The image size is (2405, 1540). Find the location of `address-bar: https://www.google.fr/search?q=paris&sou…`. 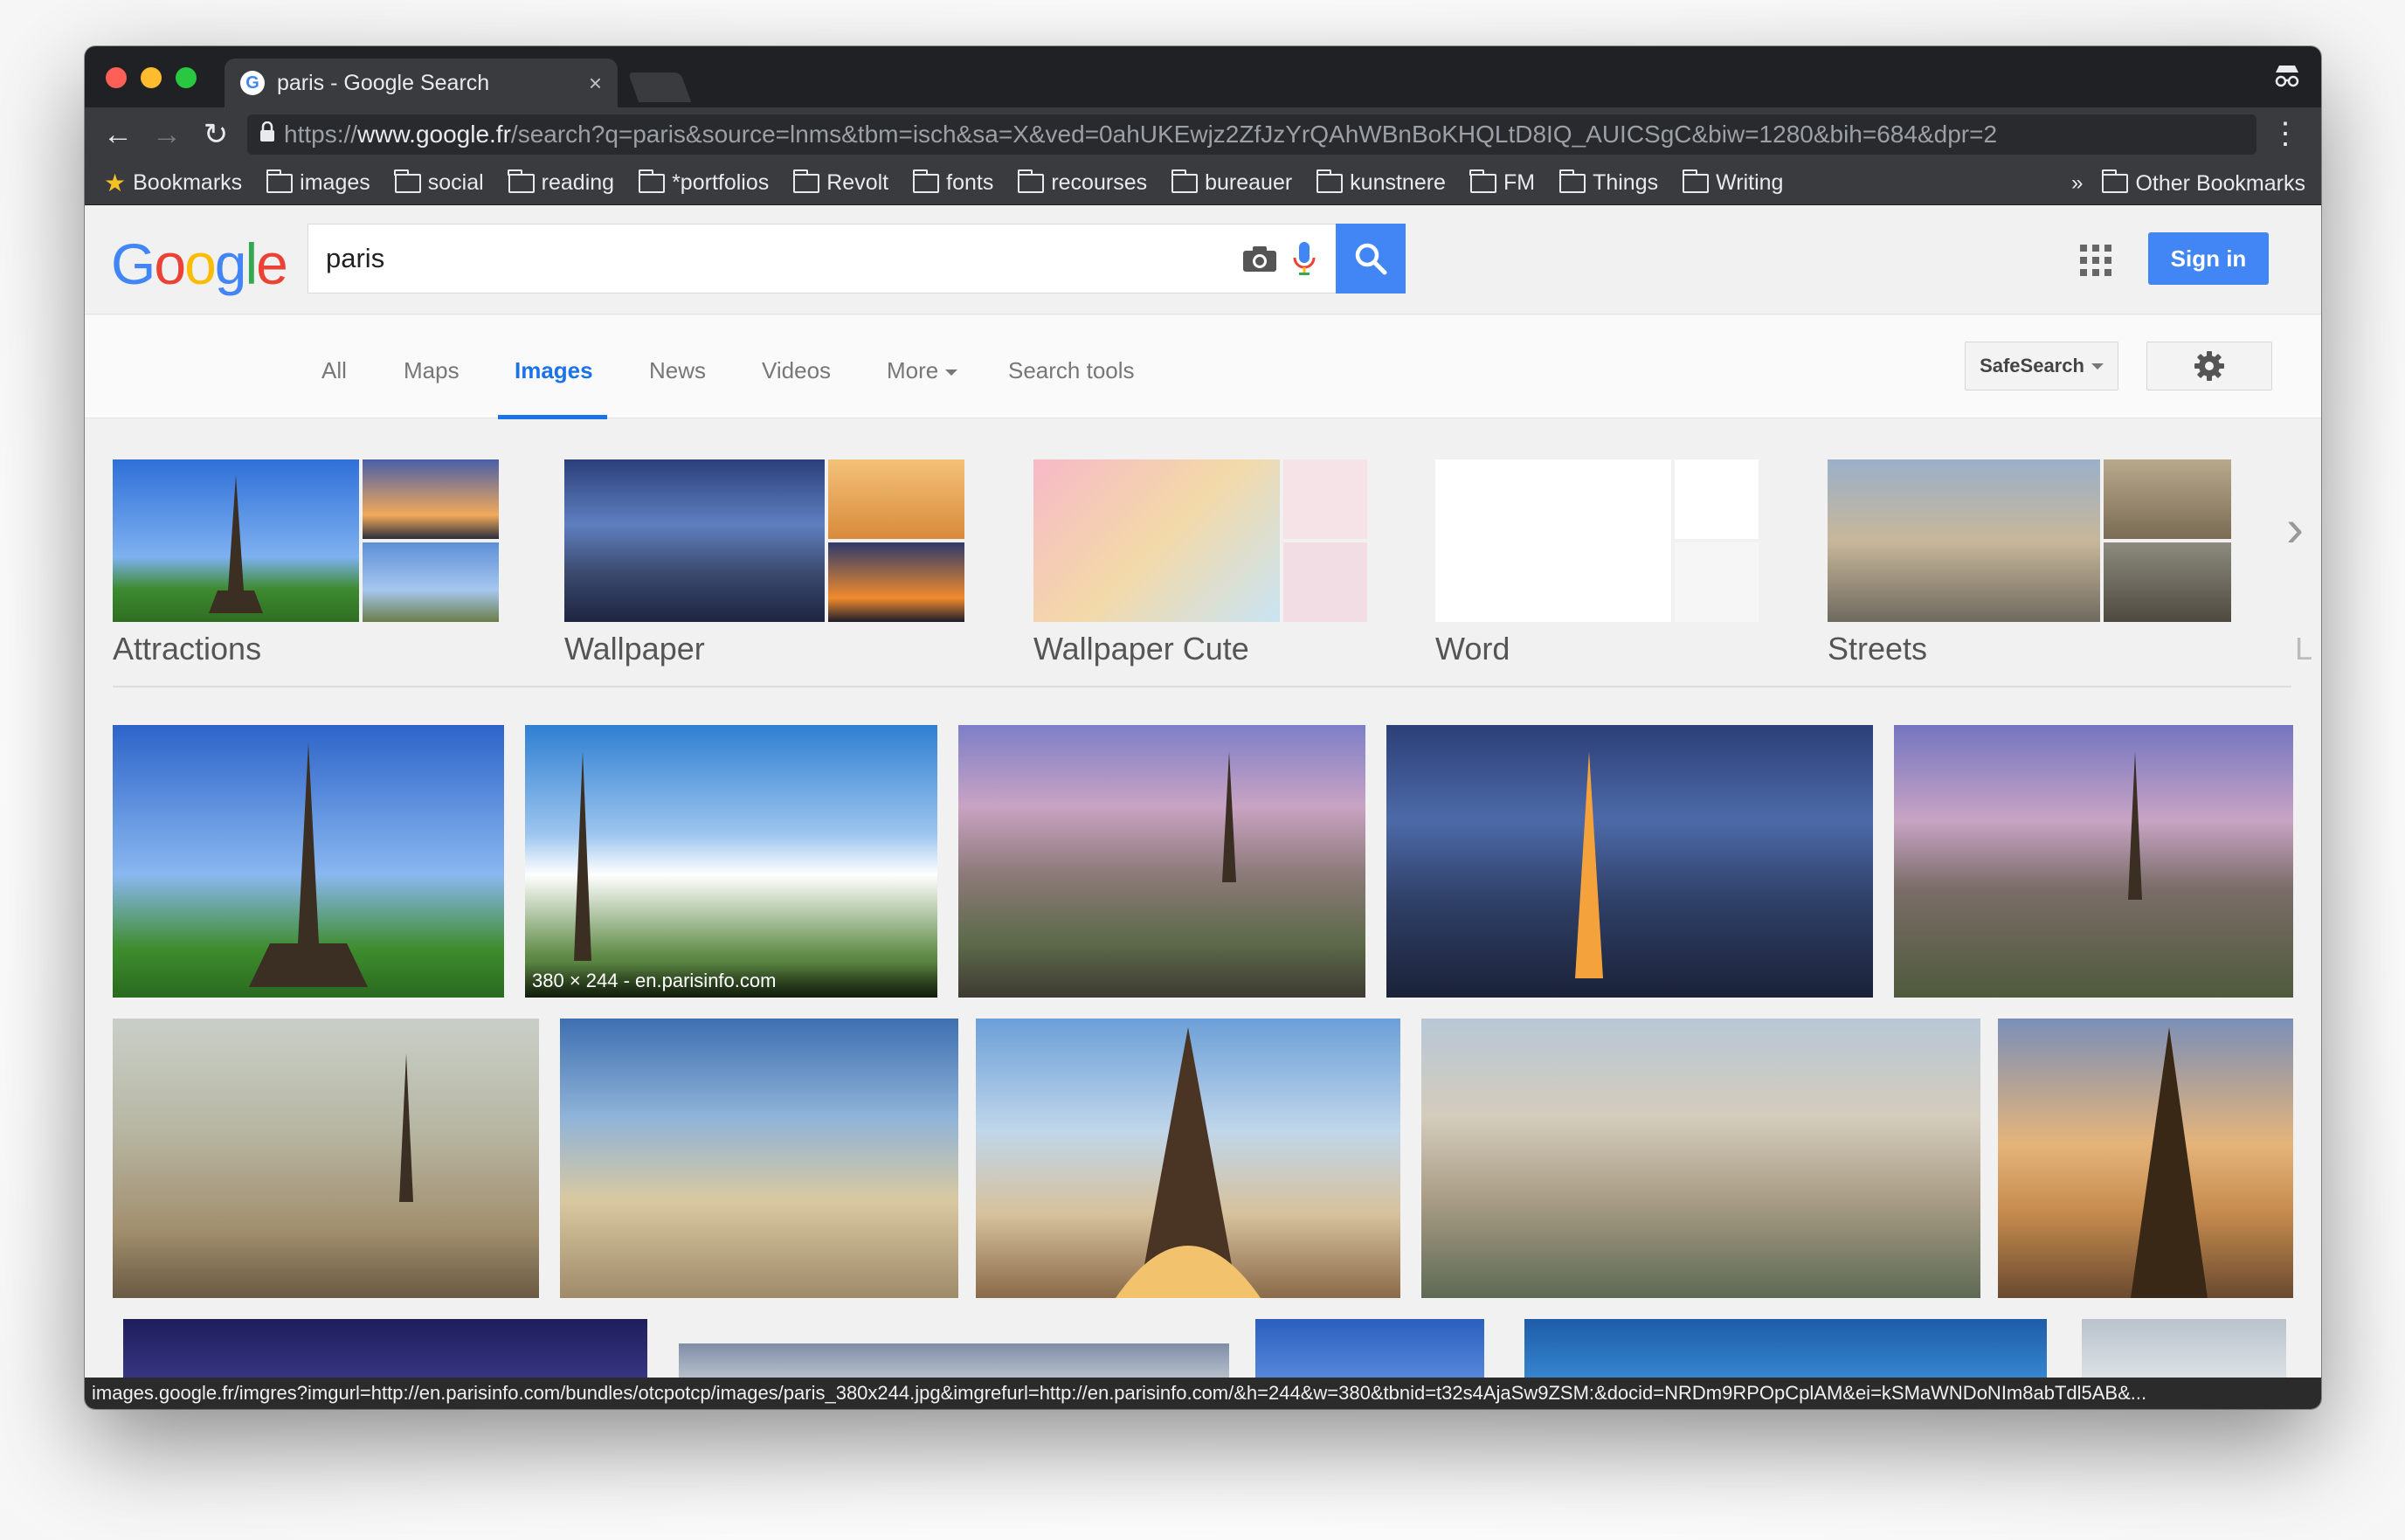

address-bar: https://www.google.fr/search?q=paris&sou… is located at coordinates (1251, 134).